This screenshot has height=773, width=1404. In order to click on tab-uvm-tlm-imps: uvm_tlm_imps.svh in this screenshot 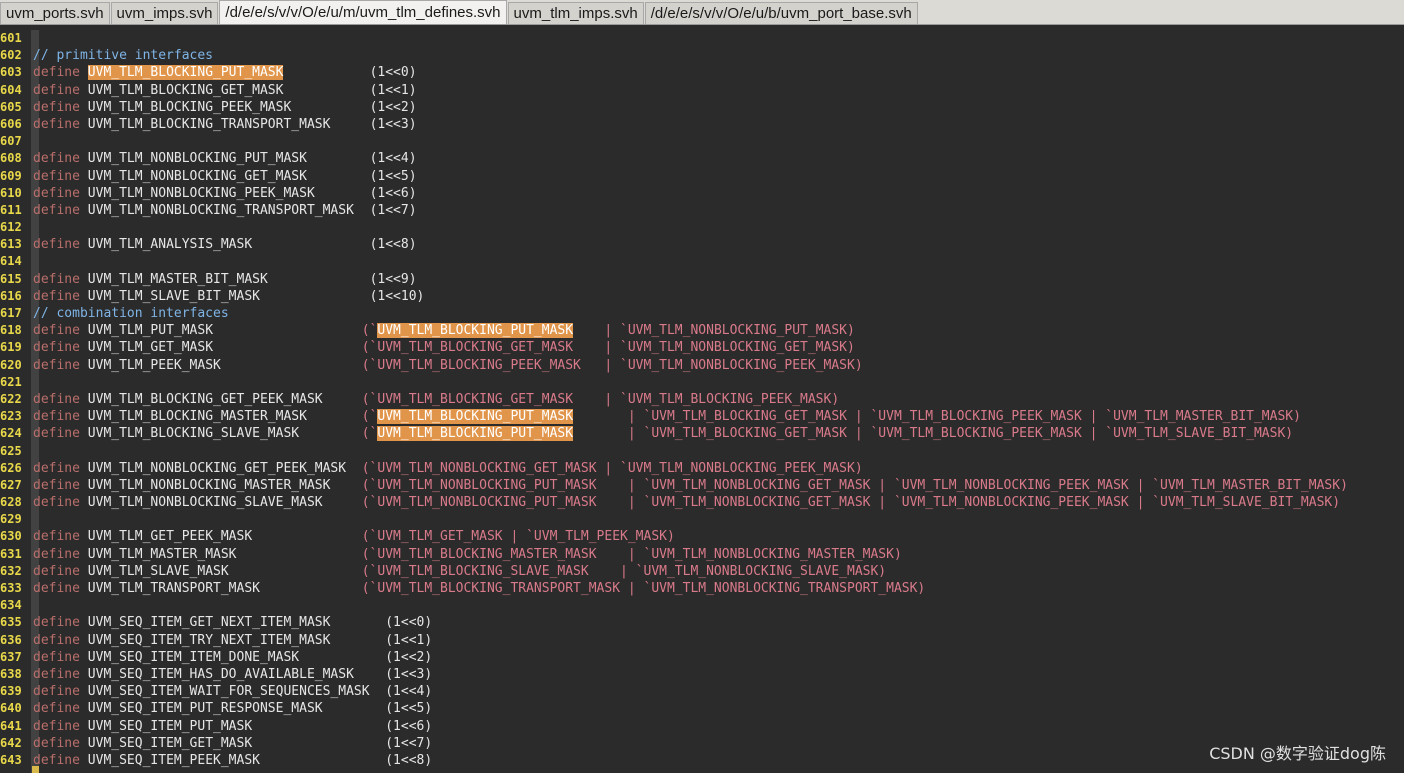, I will do `click(575, 13)`.